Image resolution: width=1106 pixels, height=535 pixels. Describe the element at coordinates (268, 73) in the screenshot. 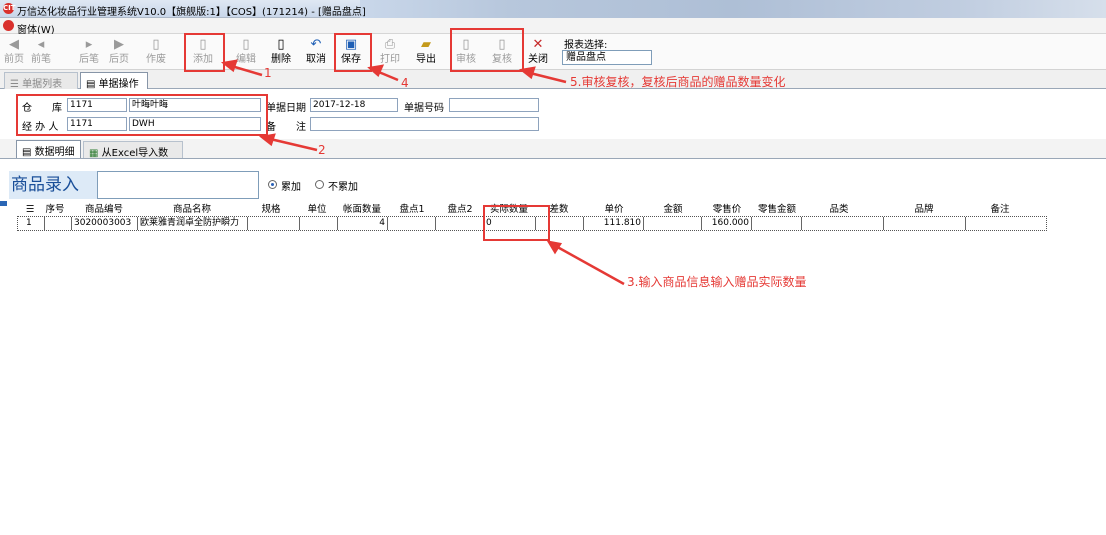

I see `annotation-1: 1` at that location.